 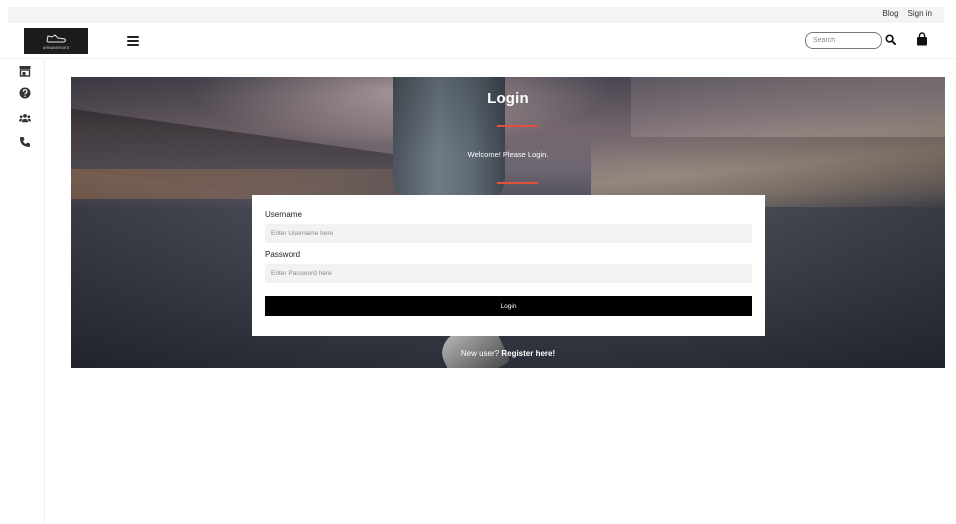 I want to click on username-label: Username, so click(x=283, y=214).